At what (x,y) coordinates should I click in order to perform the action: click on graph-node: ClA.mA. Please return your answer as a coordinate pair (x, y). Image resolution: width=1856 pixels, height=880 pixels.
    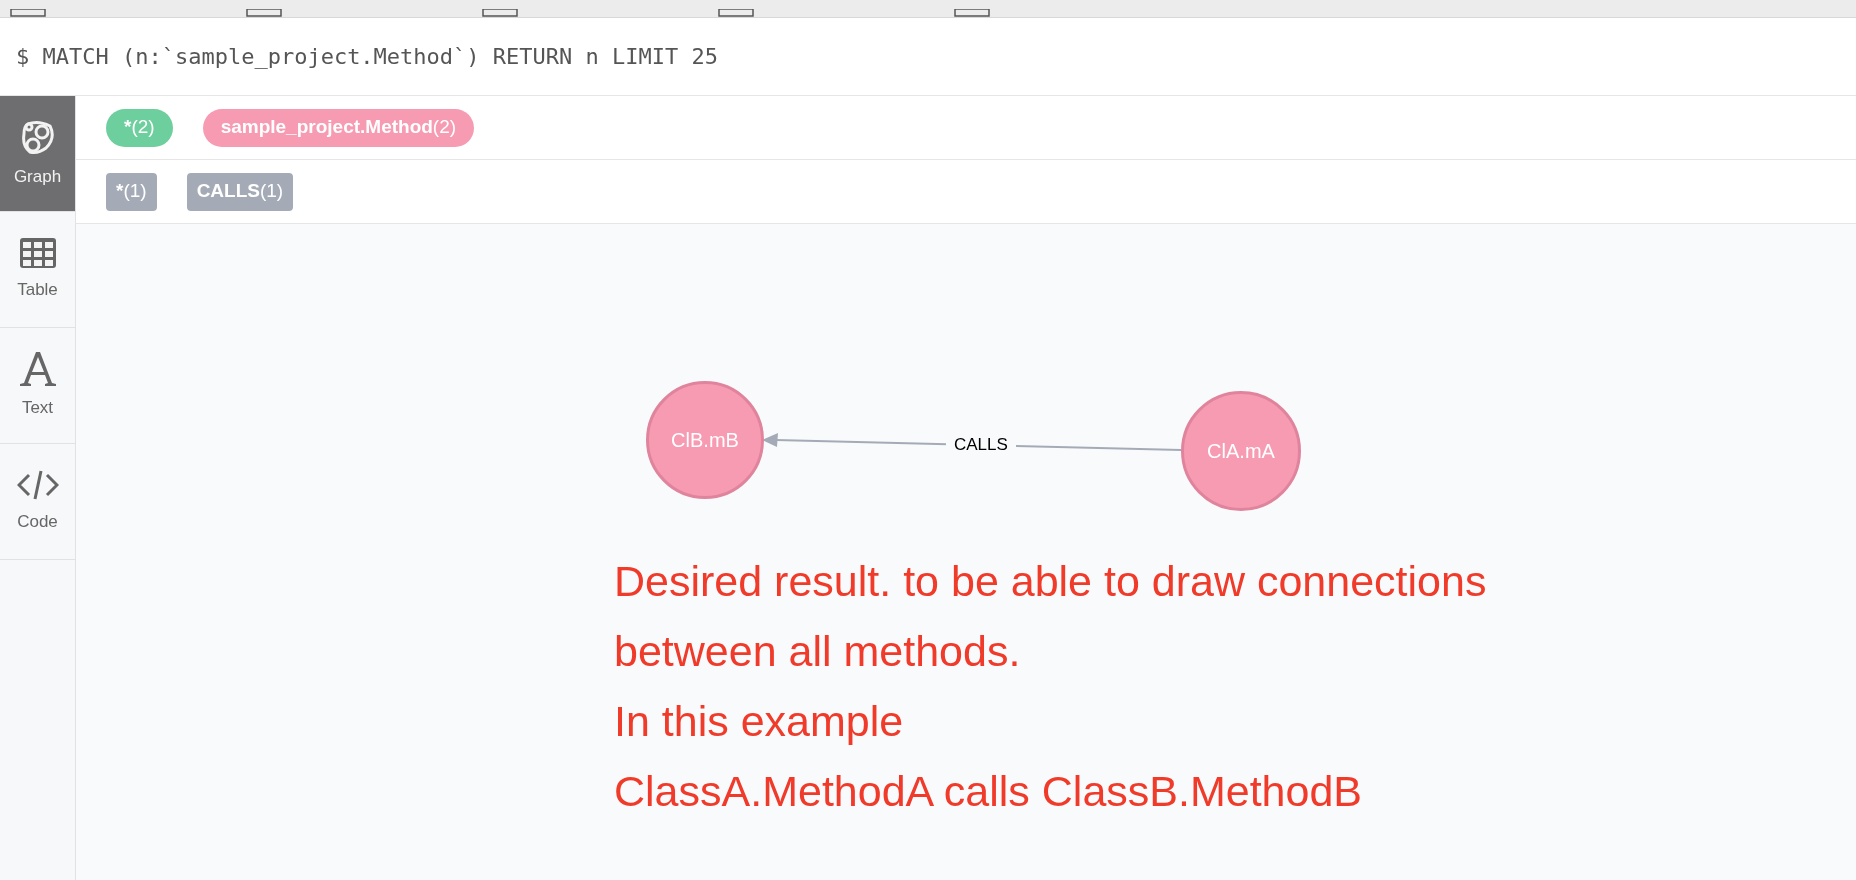
    Looking at the image, I should click on (1241, 451).